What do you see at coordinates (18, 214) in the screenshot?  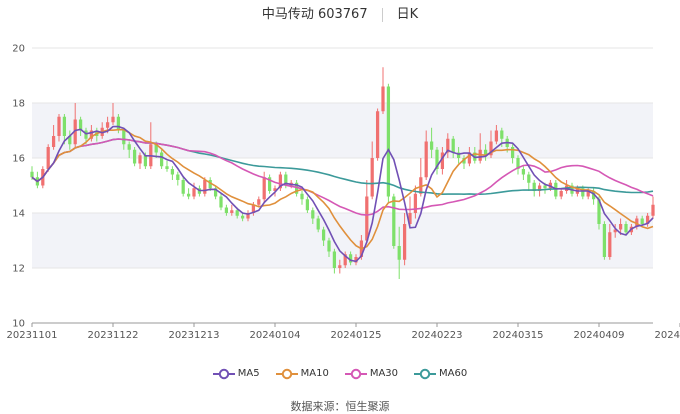 I see `y-tick-label: 14` at bounding box center [18, 214].